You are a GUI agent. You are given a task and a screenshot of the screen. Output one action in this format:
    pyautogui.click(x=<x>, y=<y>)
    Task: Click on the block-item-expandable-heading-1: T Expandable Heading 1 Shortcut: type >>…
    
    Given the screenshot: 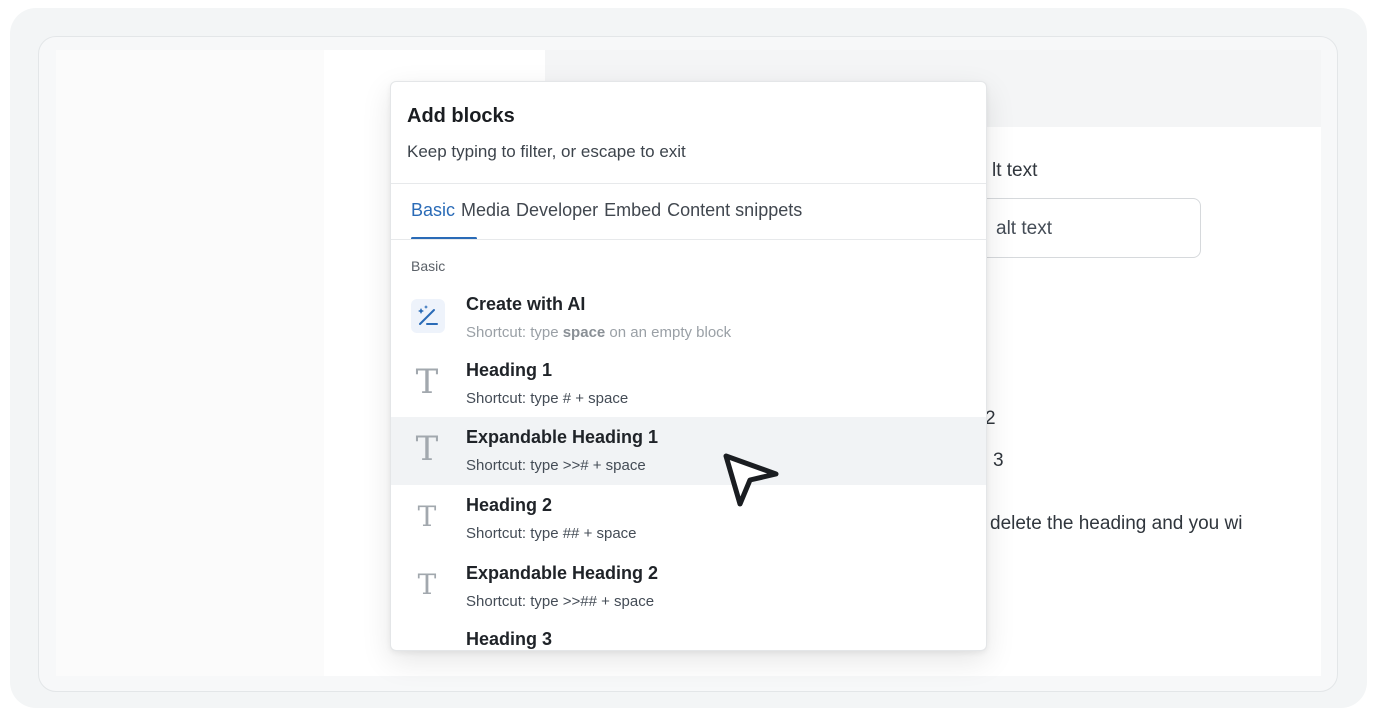 What is the action you would take?
    pyautogui.click(x=688, y=451)
    